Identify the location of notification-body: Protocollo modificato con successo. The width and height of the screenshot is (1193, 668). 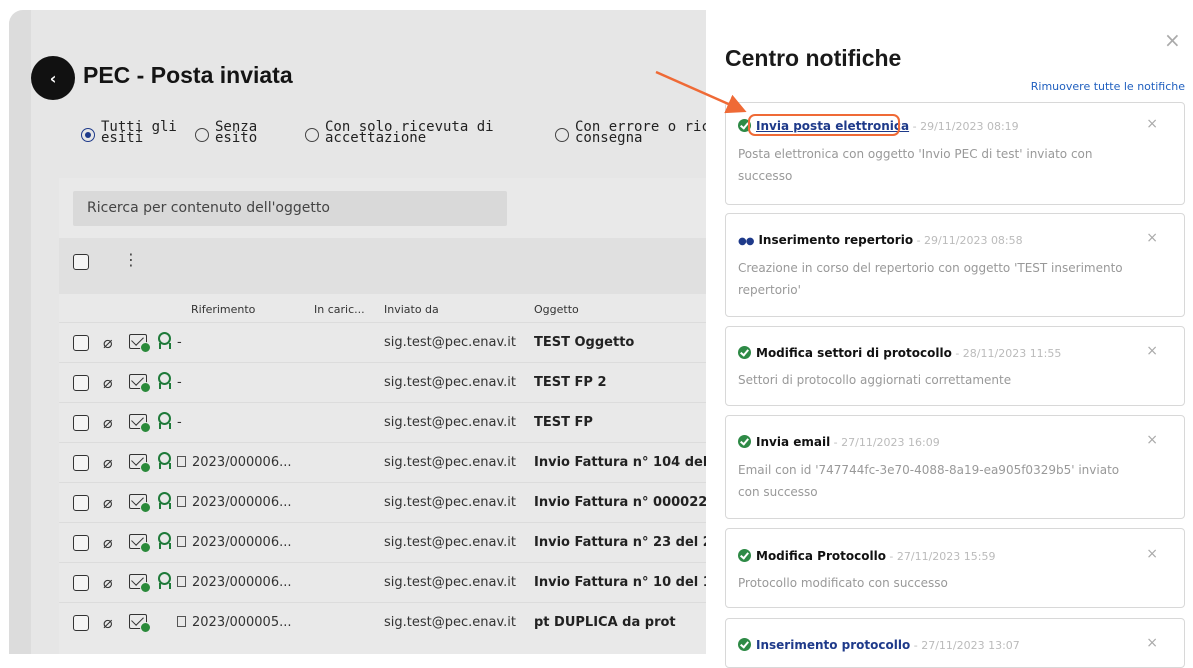
(843, 583).